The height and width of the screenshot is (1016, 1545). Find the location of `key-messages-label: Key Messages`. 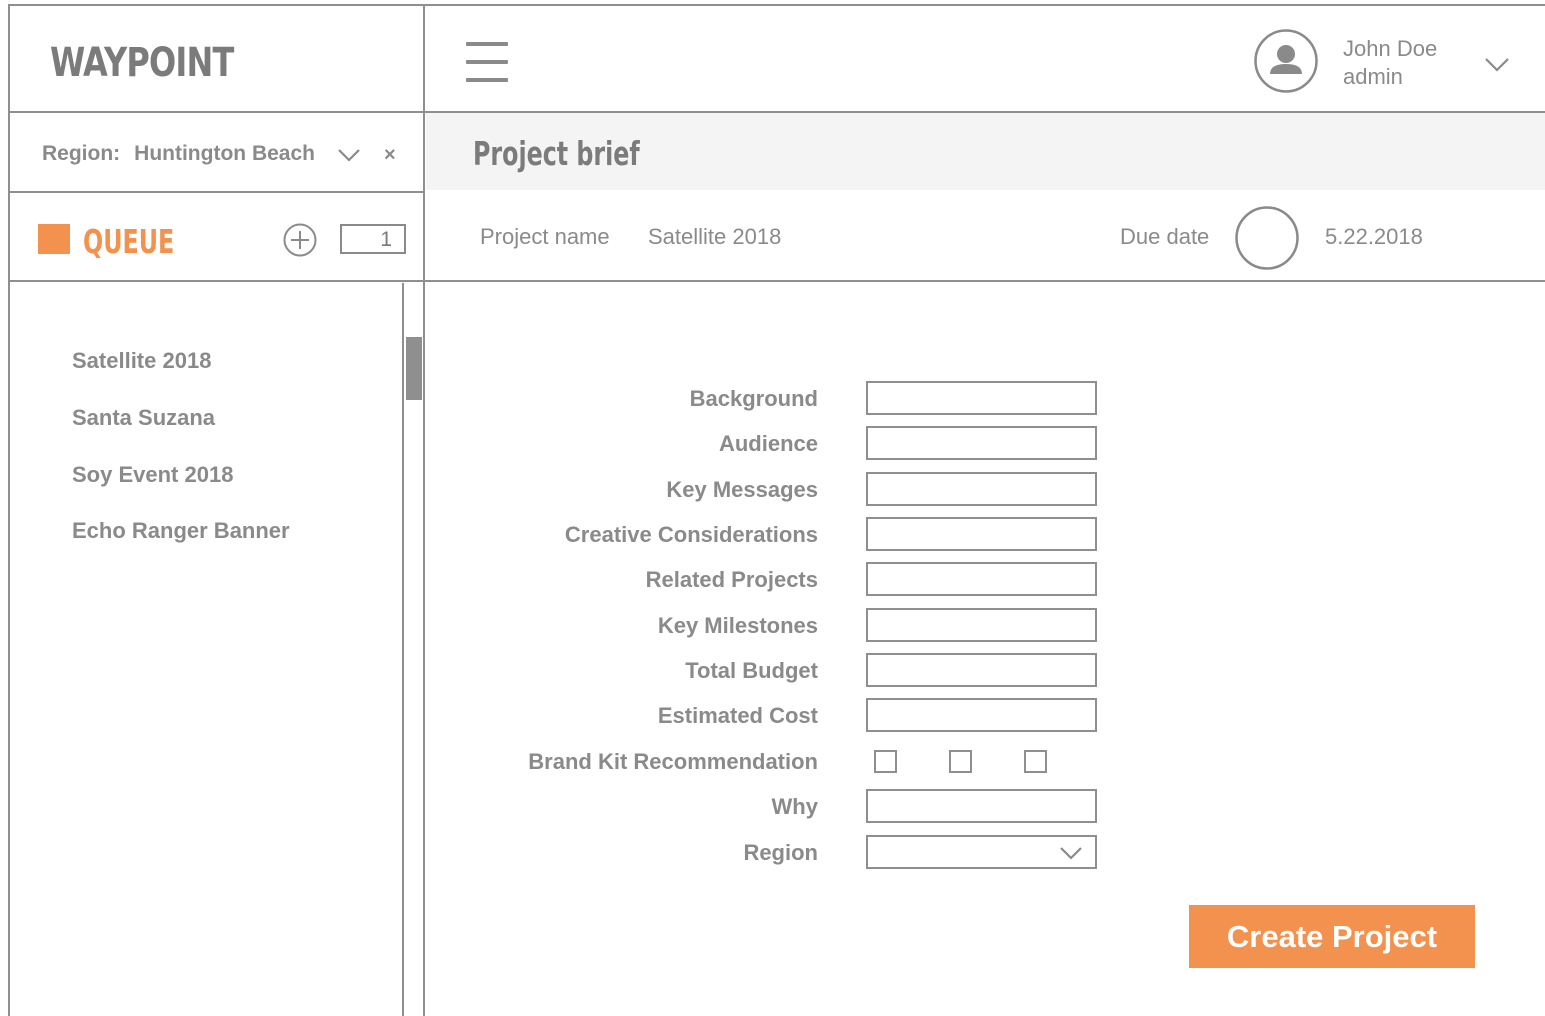

key-messages-label: Key Messages is located at coordinates (742, 489).